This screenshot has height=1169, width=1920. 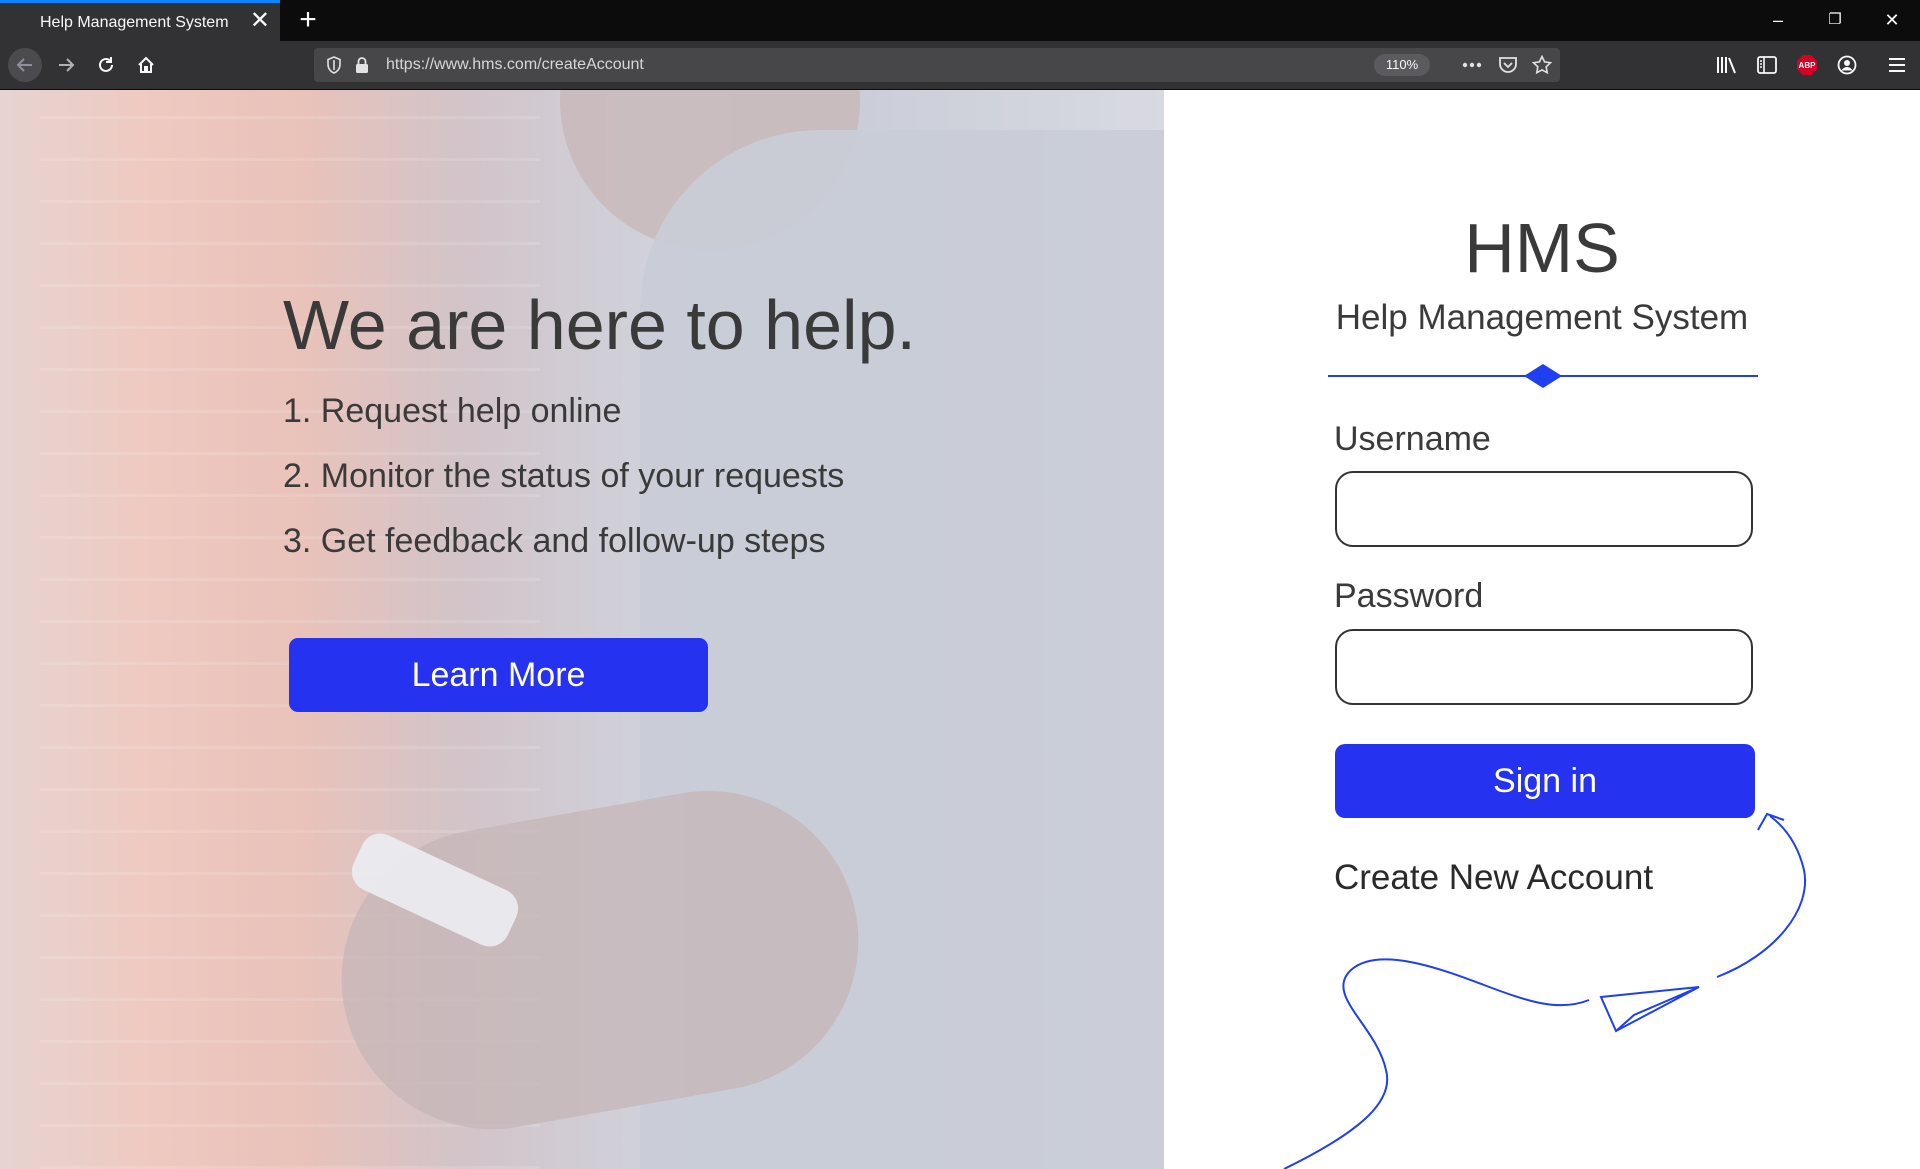 I want to click on adblock-badge: ABP, so click(x=1807, y=65).